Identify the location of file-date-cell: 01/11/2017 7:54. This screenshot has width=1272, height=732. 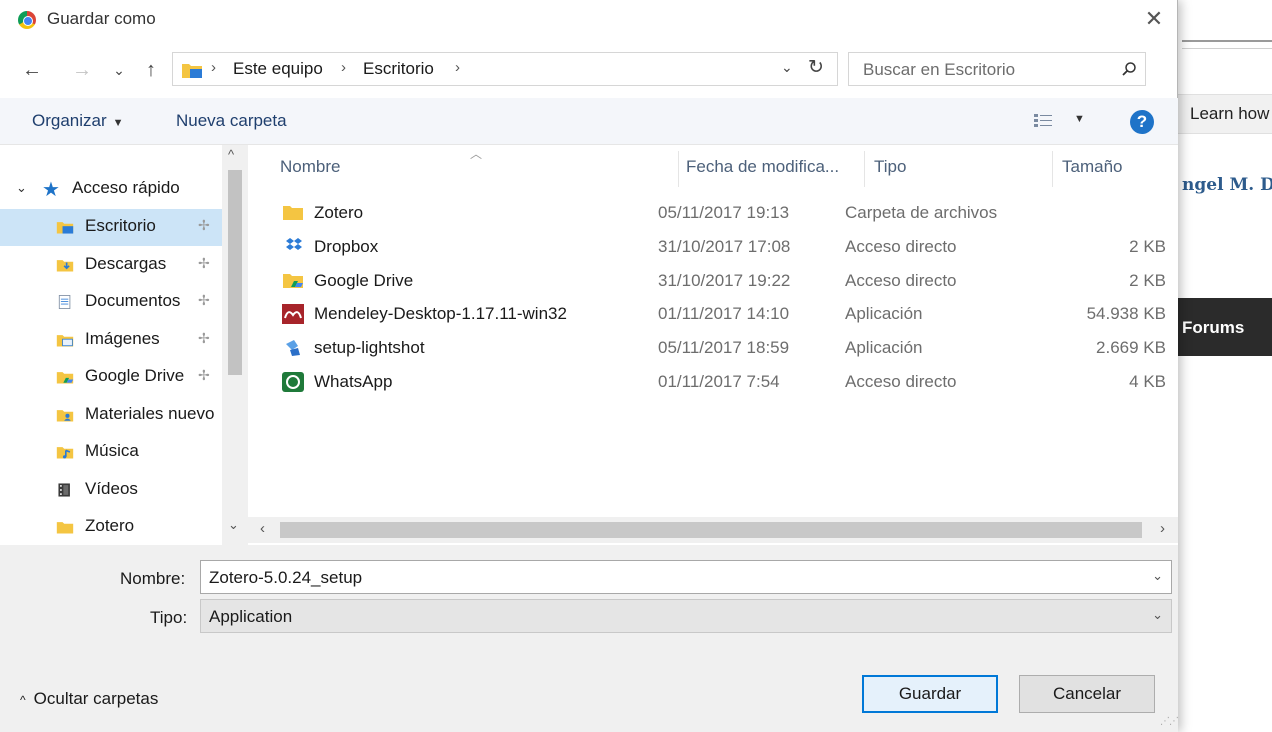
(719, 381).